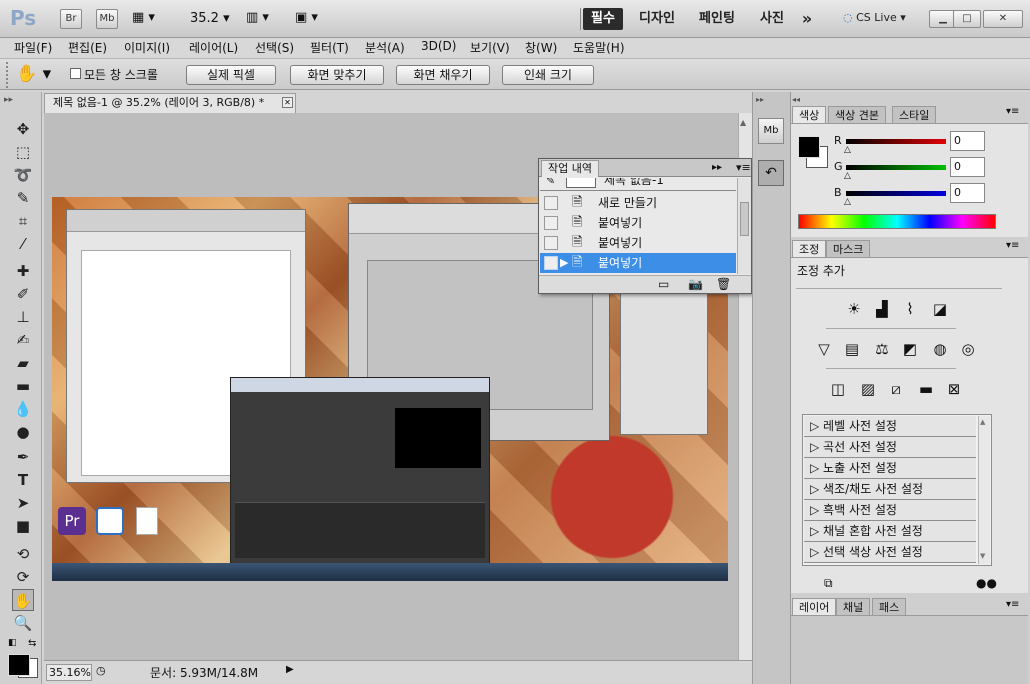 Image resolution: width=1030 pixels, height=684 pixels. I want to click on close-document-icon: ✕, so click(287, 102).